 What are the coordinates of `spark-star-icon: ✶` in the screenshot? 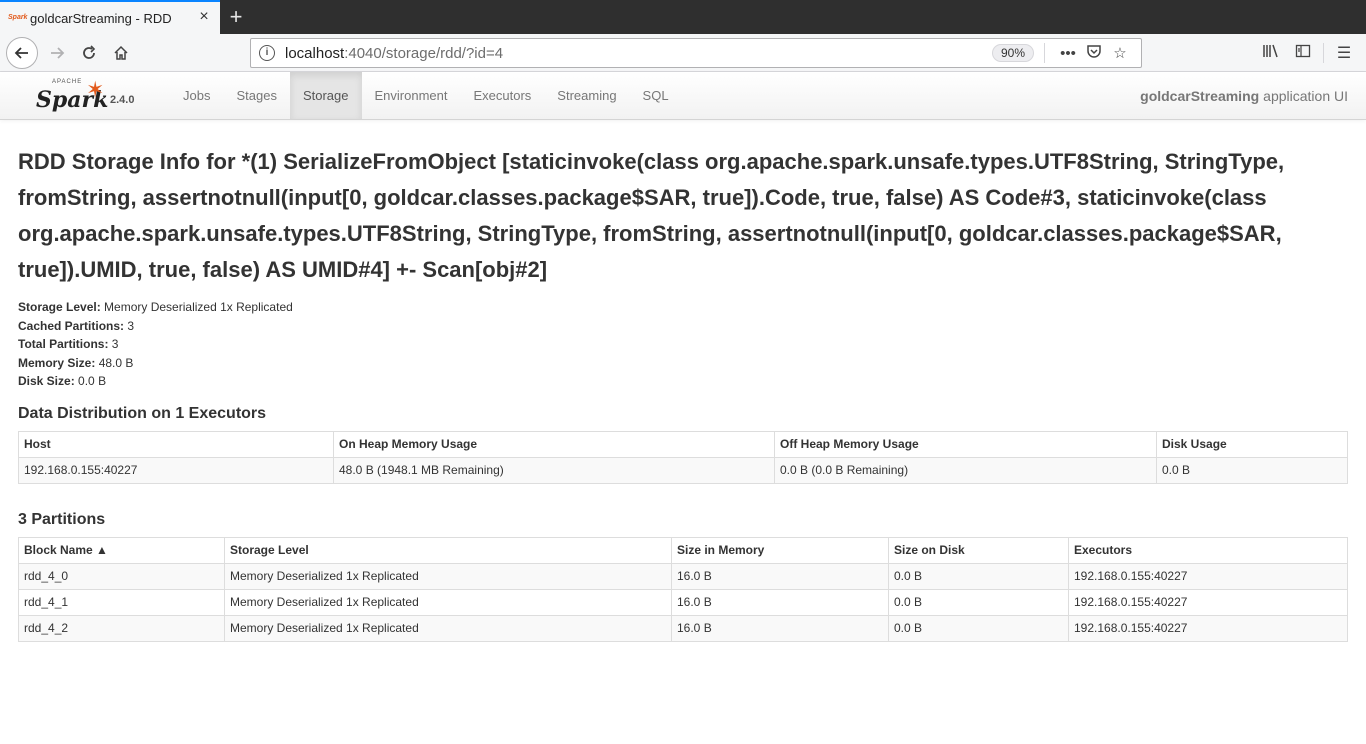 It's located at (95, 89).